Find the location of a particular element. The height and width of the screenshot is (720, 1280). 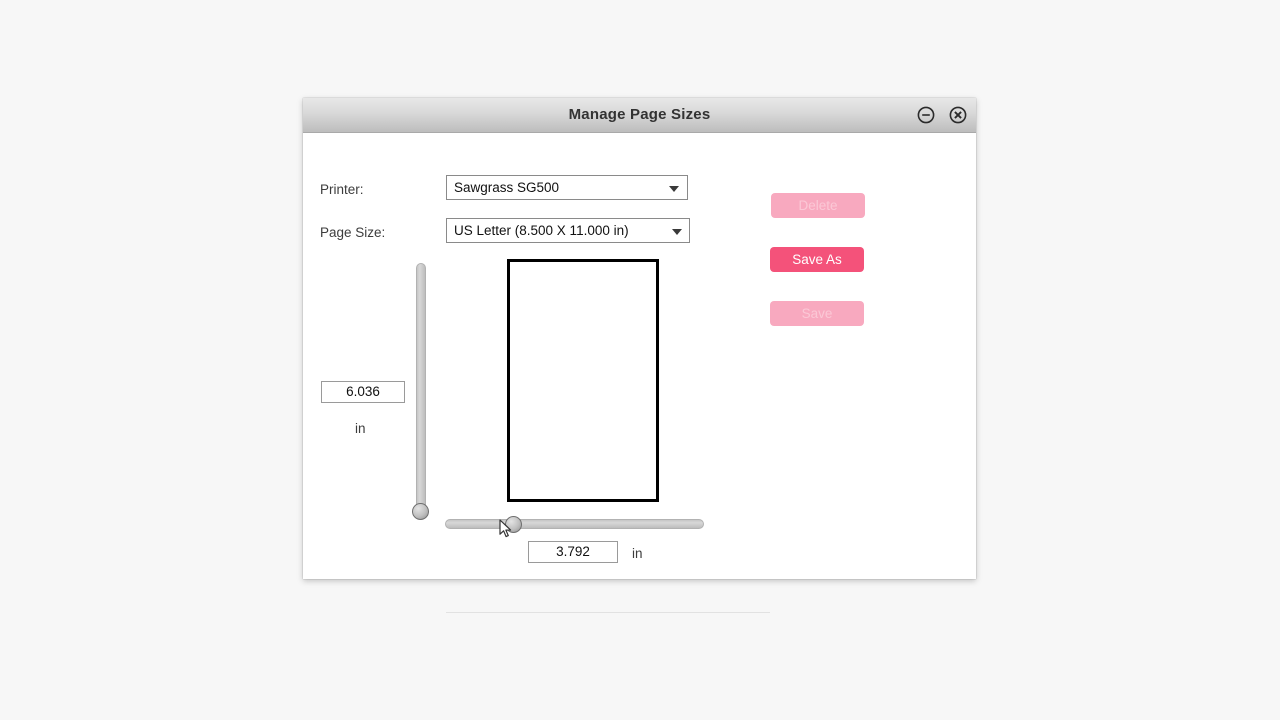

dialog-title: Manage Page Sizes is located at coordinates (639, 114).